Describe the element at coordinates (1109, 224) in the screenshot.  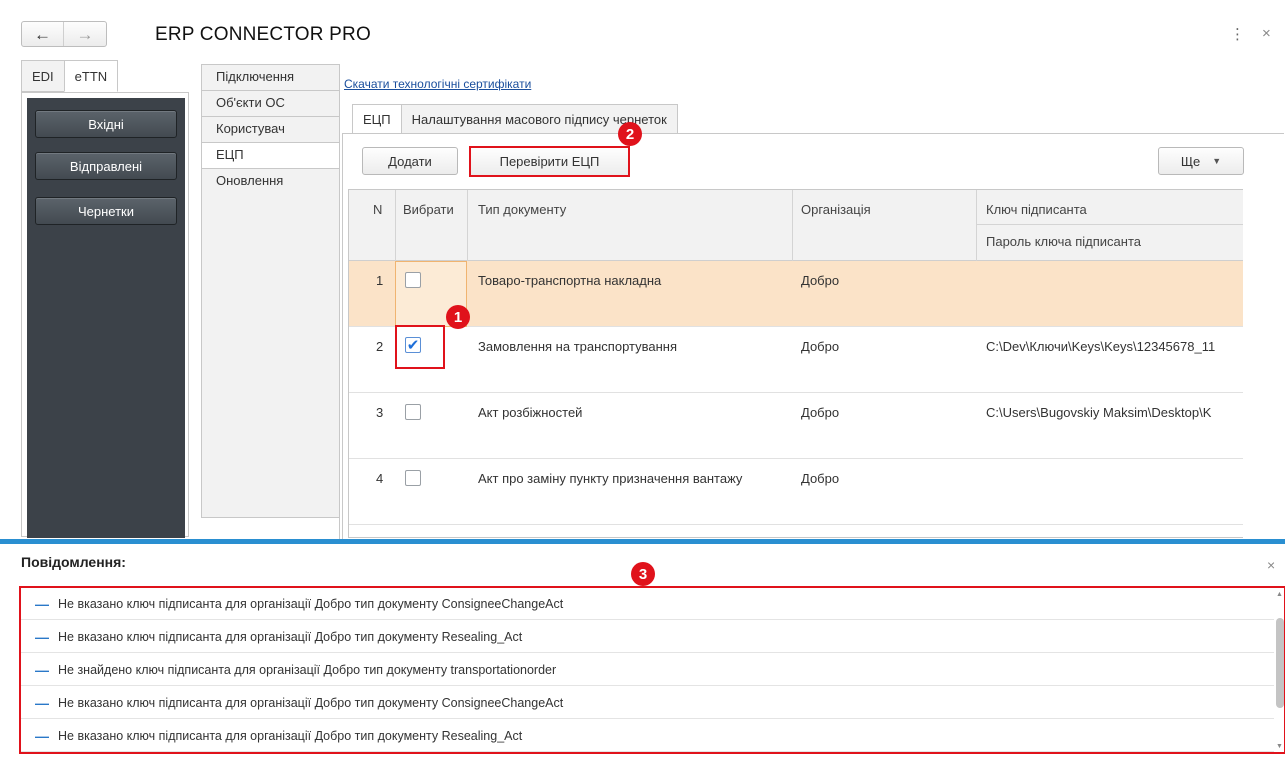
I see `header-divider` at that location.